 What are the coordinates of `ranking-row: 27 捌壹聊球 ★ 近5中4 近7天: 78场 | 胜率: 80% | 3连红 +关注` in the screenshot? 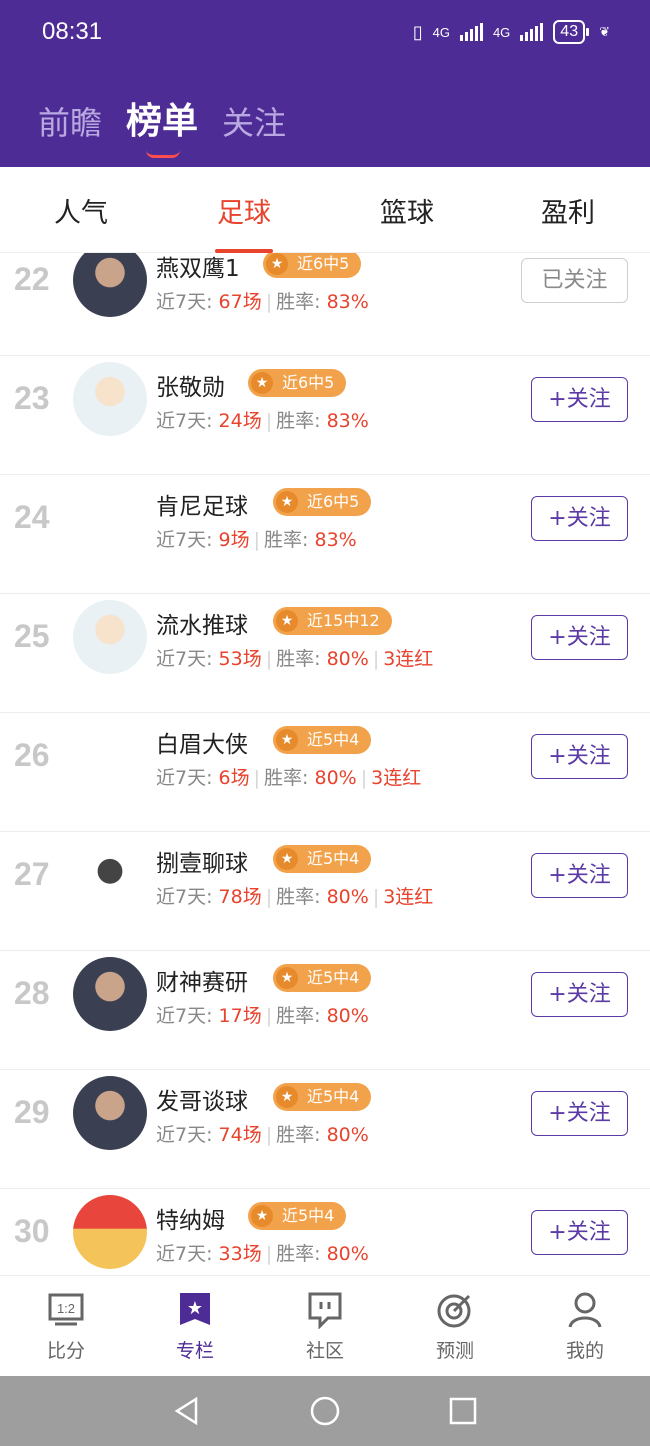 It's located at (325, 891).